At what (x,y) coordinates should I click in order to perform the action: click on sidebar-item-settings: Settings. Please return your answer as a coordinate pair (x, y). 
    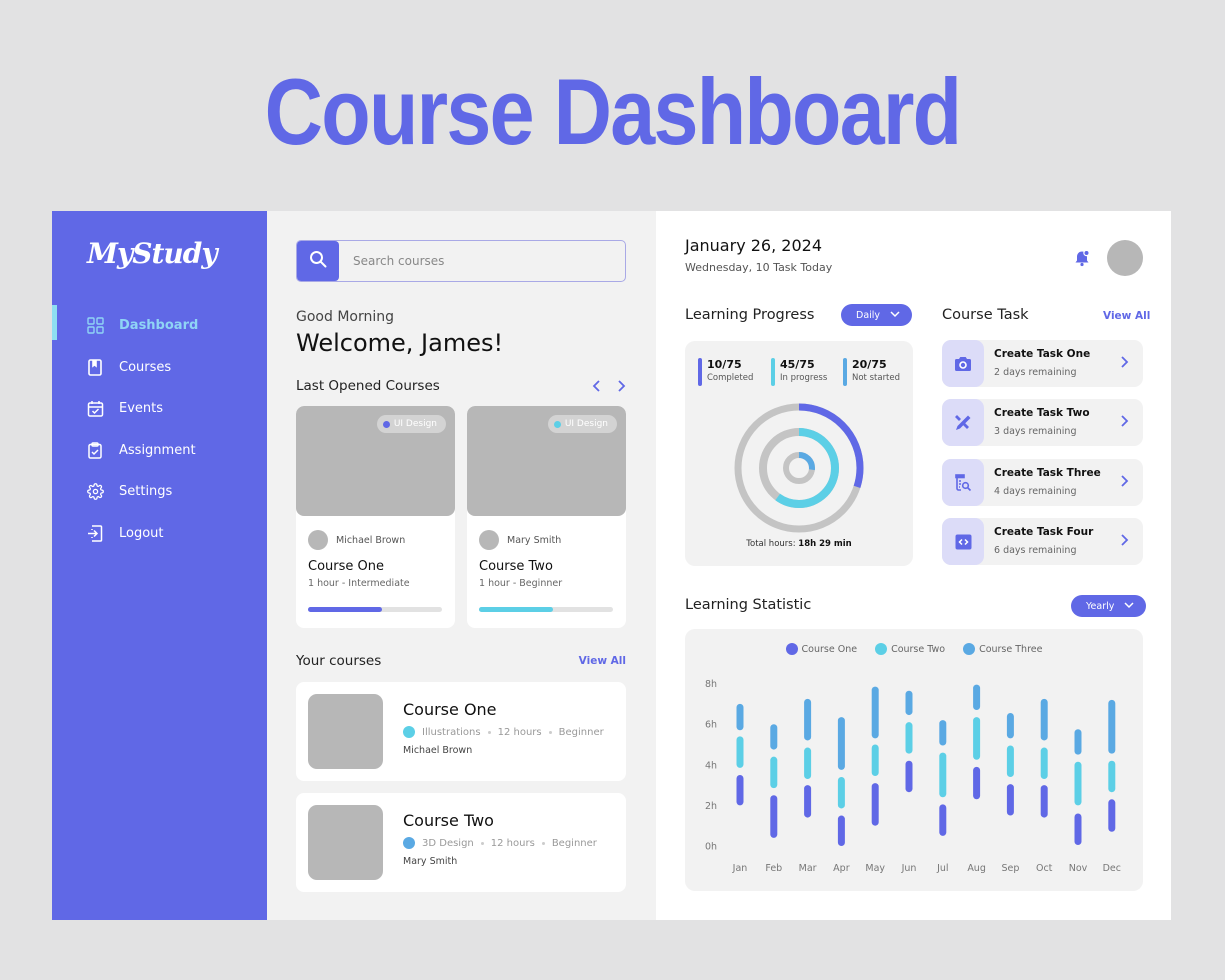
    Looking at the image, I should click on (159, 492).